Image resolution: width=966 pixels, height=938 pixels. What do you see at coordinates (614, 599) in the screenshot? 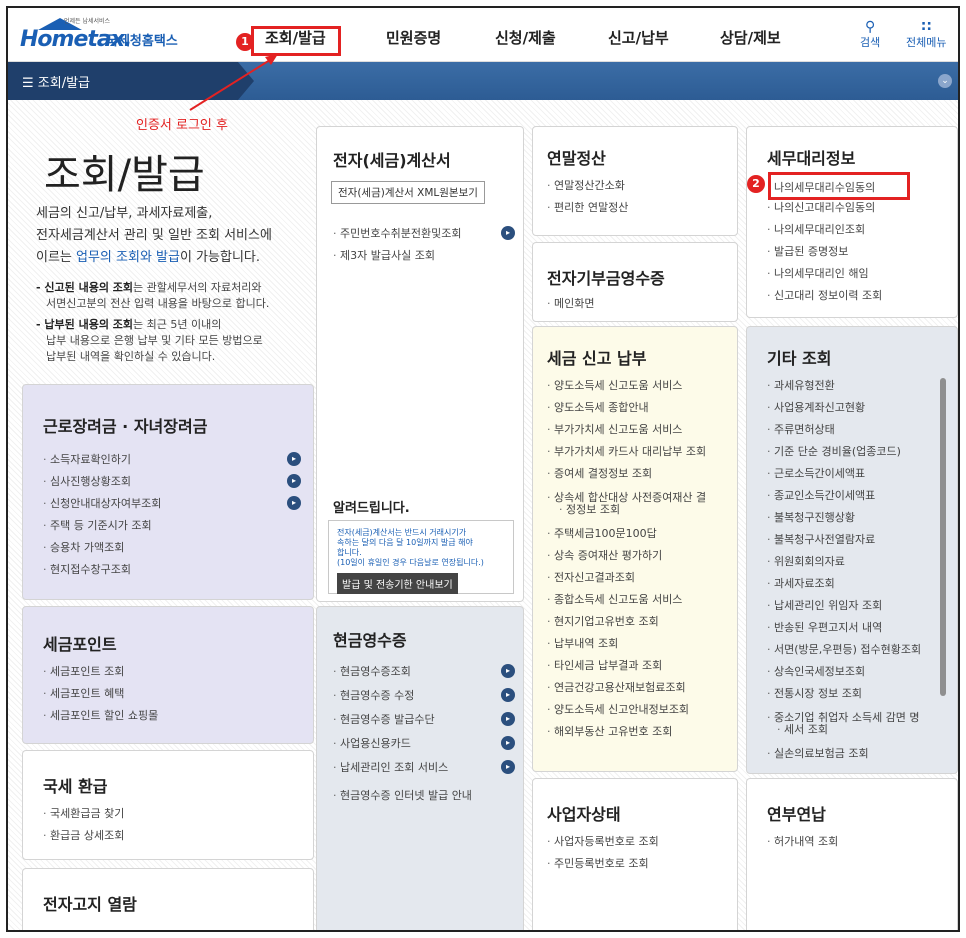
I see `list-item: 종합소득세 신고도움 서비스` at bounding box center [614, 599].